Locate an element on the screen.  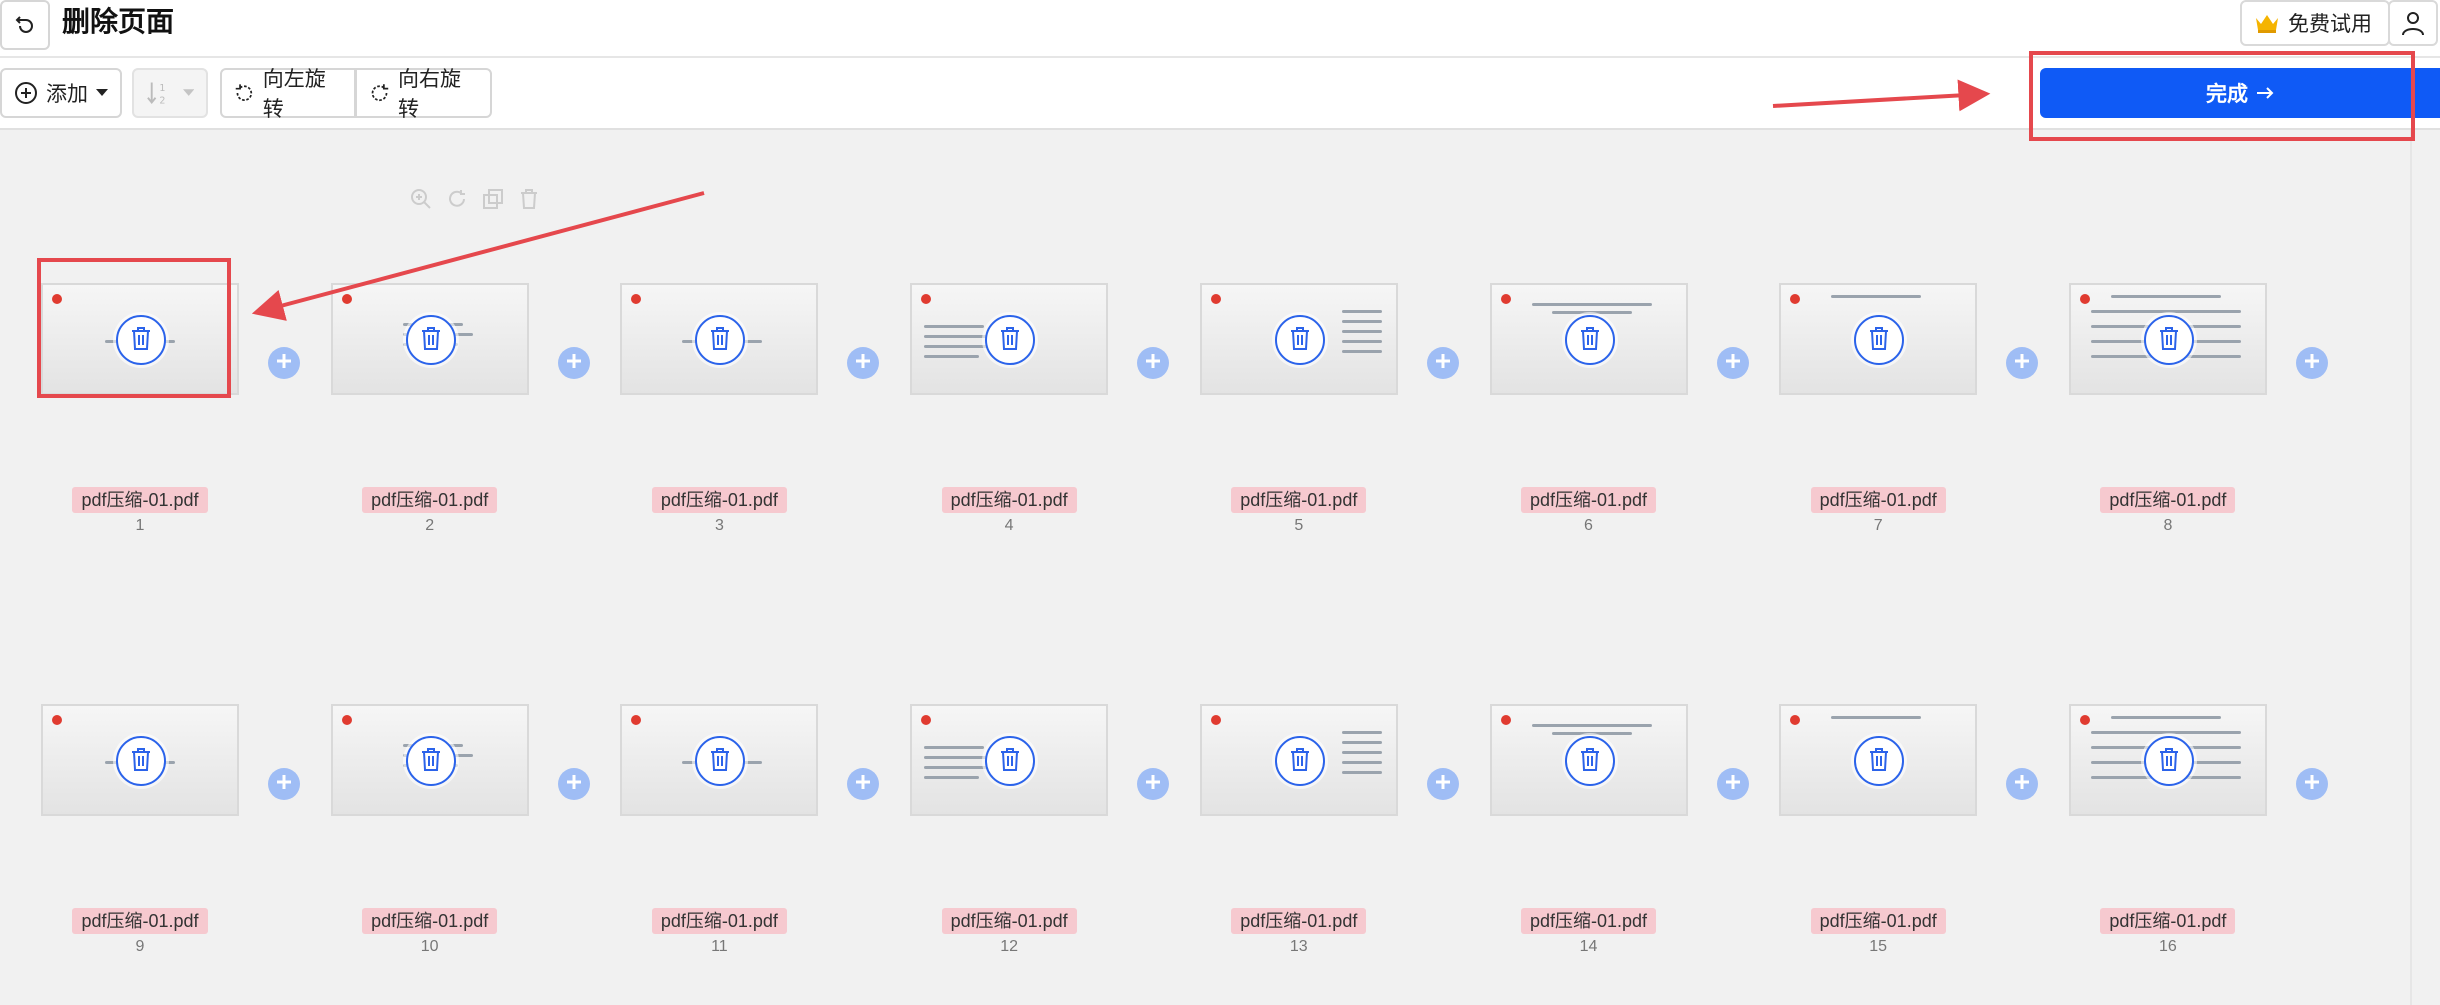
rotate-left-button: 向左旋转 is located at coordinates (288, 94).